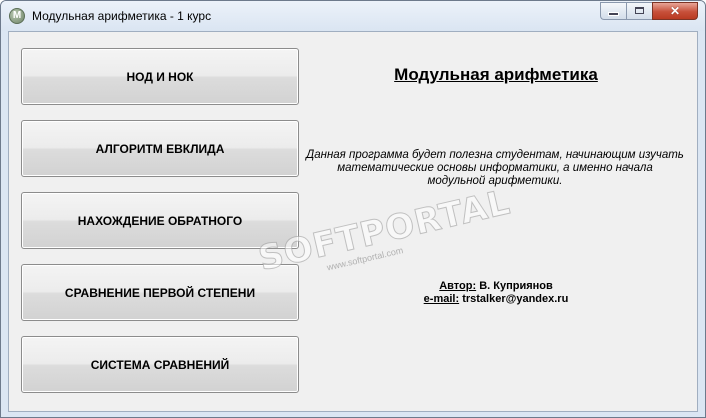  I want to click on author-name: В. Куприянов, so click(514, 286).